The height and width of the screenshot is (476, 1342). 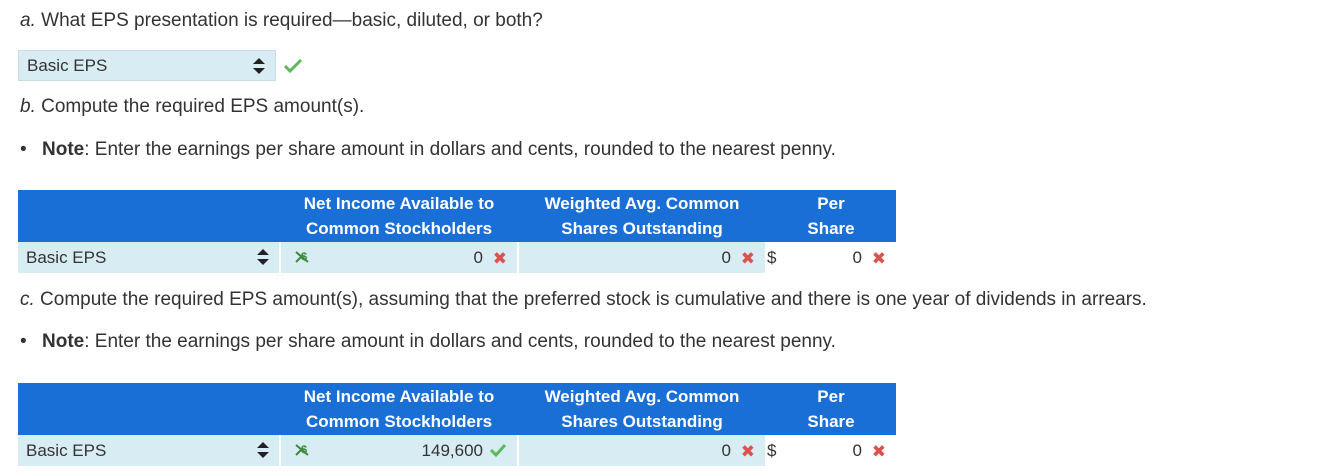 What do you see at coordinates (200, 106) in the screenshot?
I see `question-b-text: Compute the required EPS amount(s).` at bounding box center [200, 106].